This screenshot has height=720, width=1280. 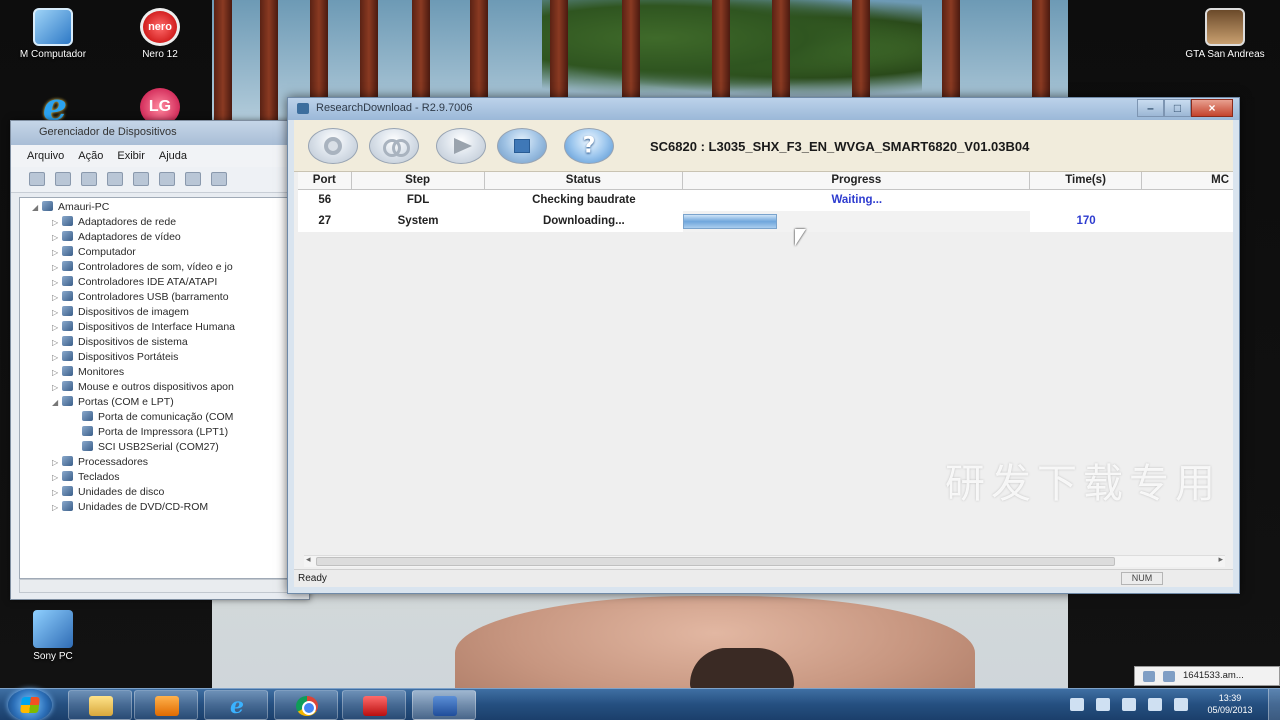 What do you see at coordinates (161, 297) in the screenshot?
I see `tree-item: ▷ Controladores USB (barramento` at bounding box center [161, 297].